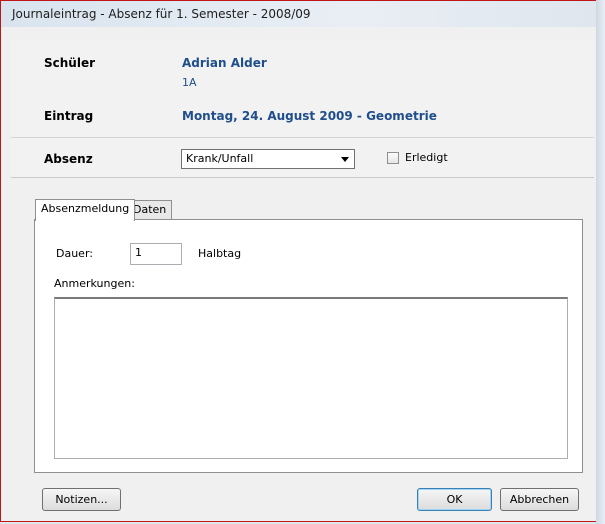 The width and height of the screenshot is (605, 524). I want to click on header-divider, so click(302, 137).